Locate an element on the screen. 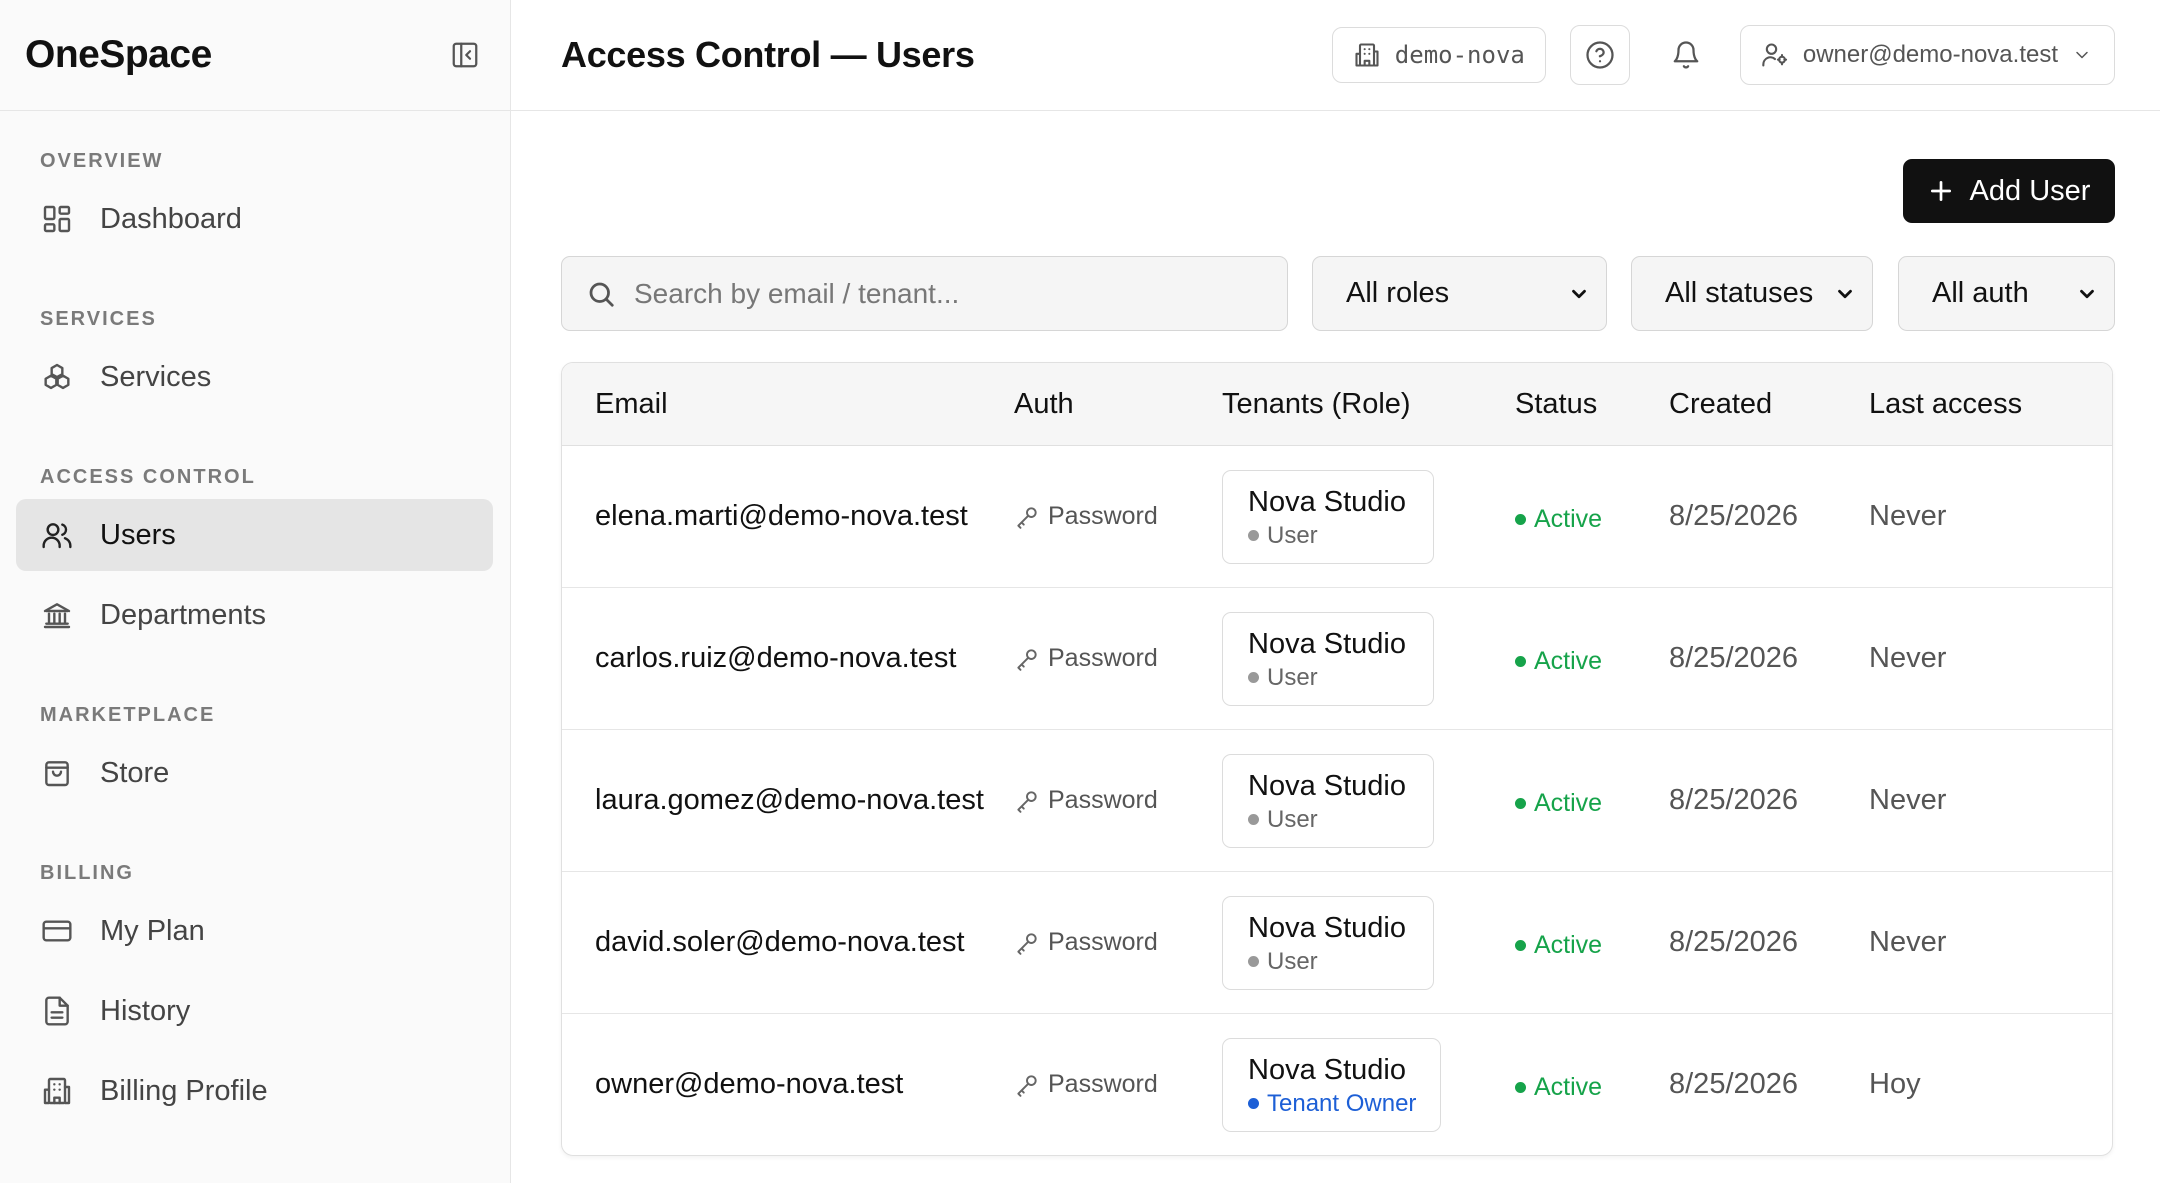 This screenshot has height=1183, width=2160. sidebar-item-label: Billing Profile is located at coordinates (184, 1090).